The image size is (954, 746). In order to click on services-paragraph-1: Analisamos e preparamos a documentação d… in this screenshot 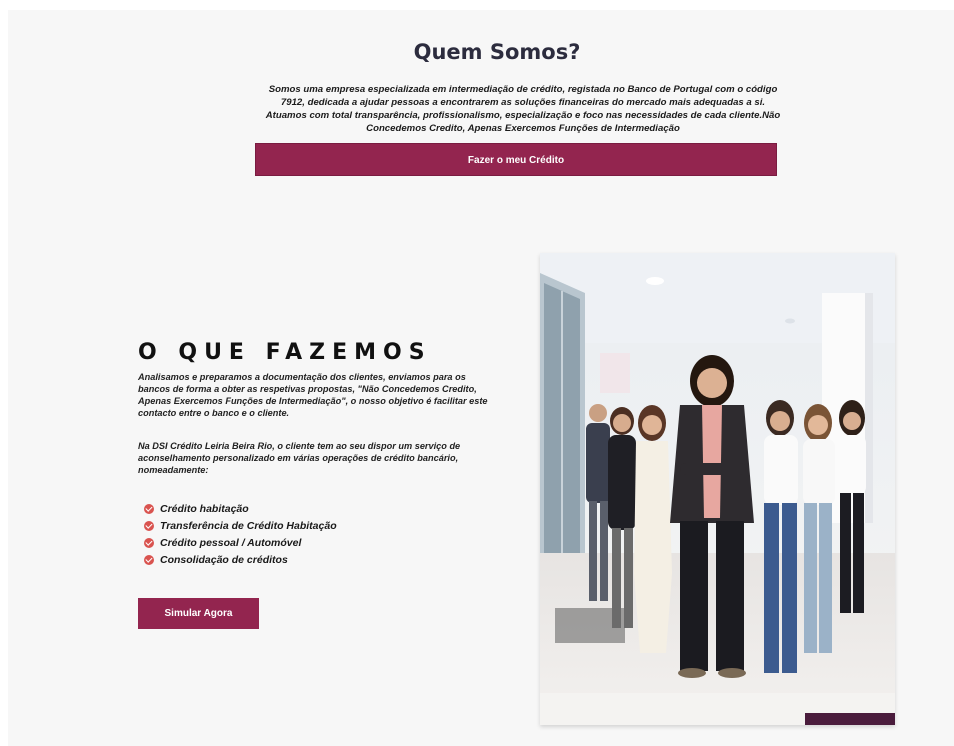, I will do `click(313, 395)`.